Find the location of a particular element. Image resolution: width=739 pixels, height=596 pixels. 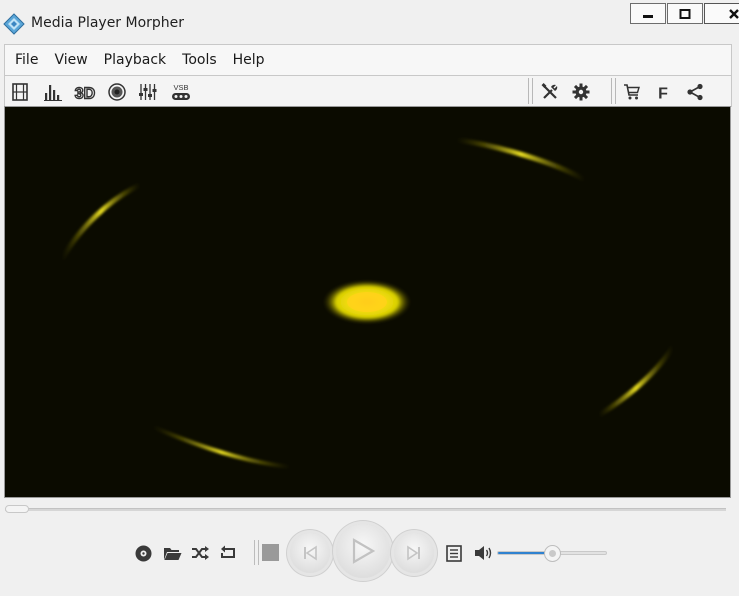

seek-bar is located at coordinates (365, 509).